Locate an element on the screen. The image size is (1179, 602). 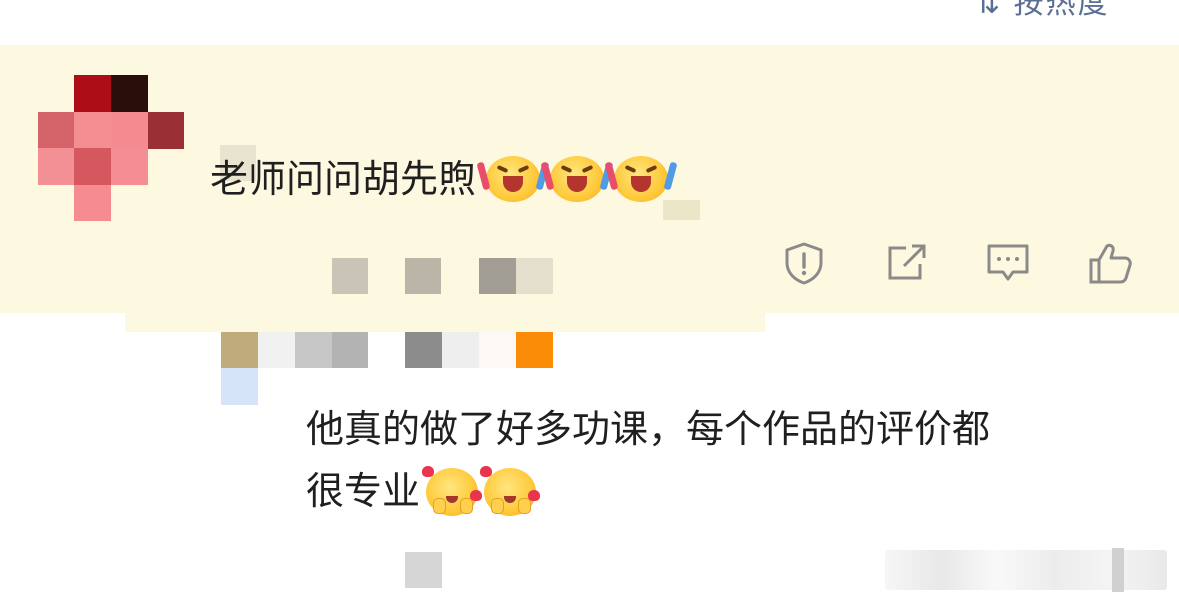
reply-avatar-bottom is located at coordinates (239, 386).